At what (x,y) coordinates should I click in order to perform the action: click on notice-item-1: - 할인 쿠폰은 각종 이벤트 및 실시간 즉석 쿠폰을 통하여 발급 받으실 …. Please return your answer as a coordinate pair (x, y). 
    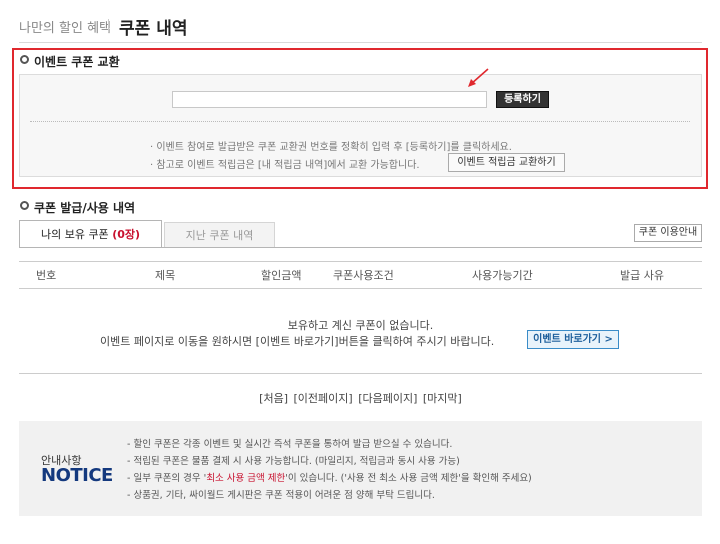
    Looking at the image, I should click on (290, 444).